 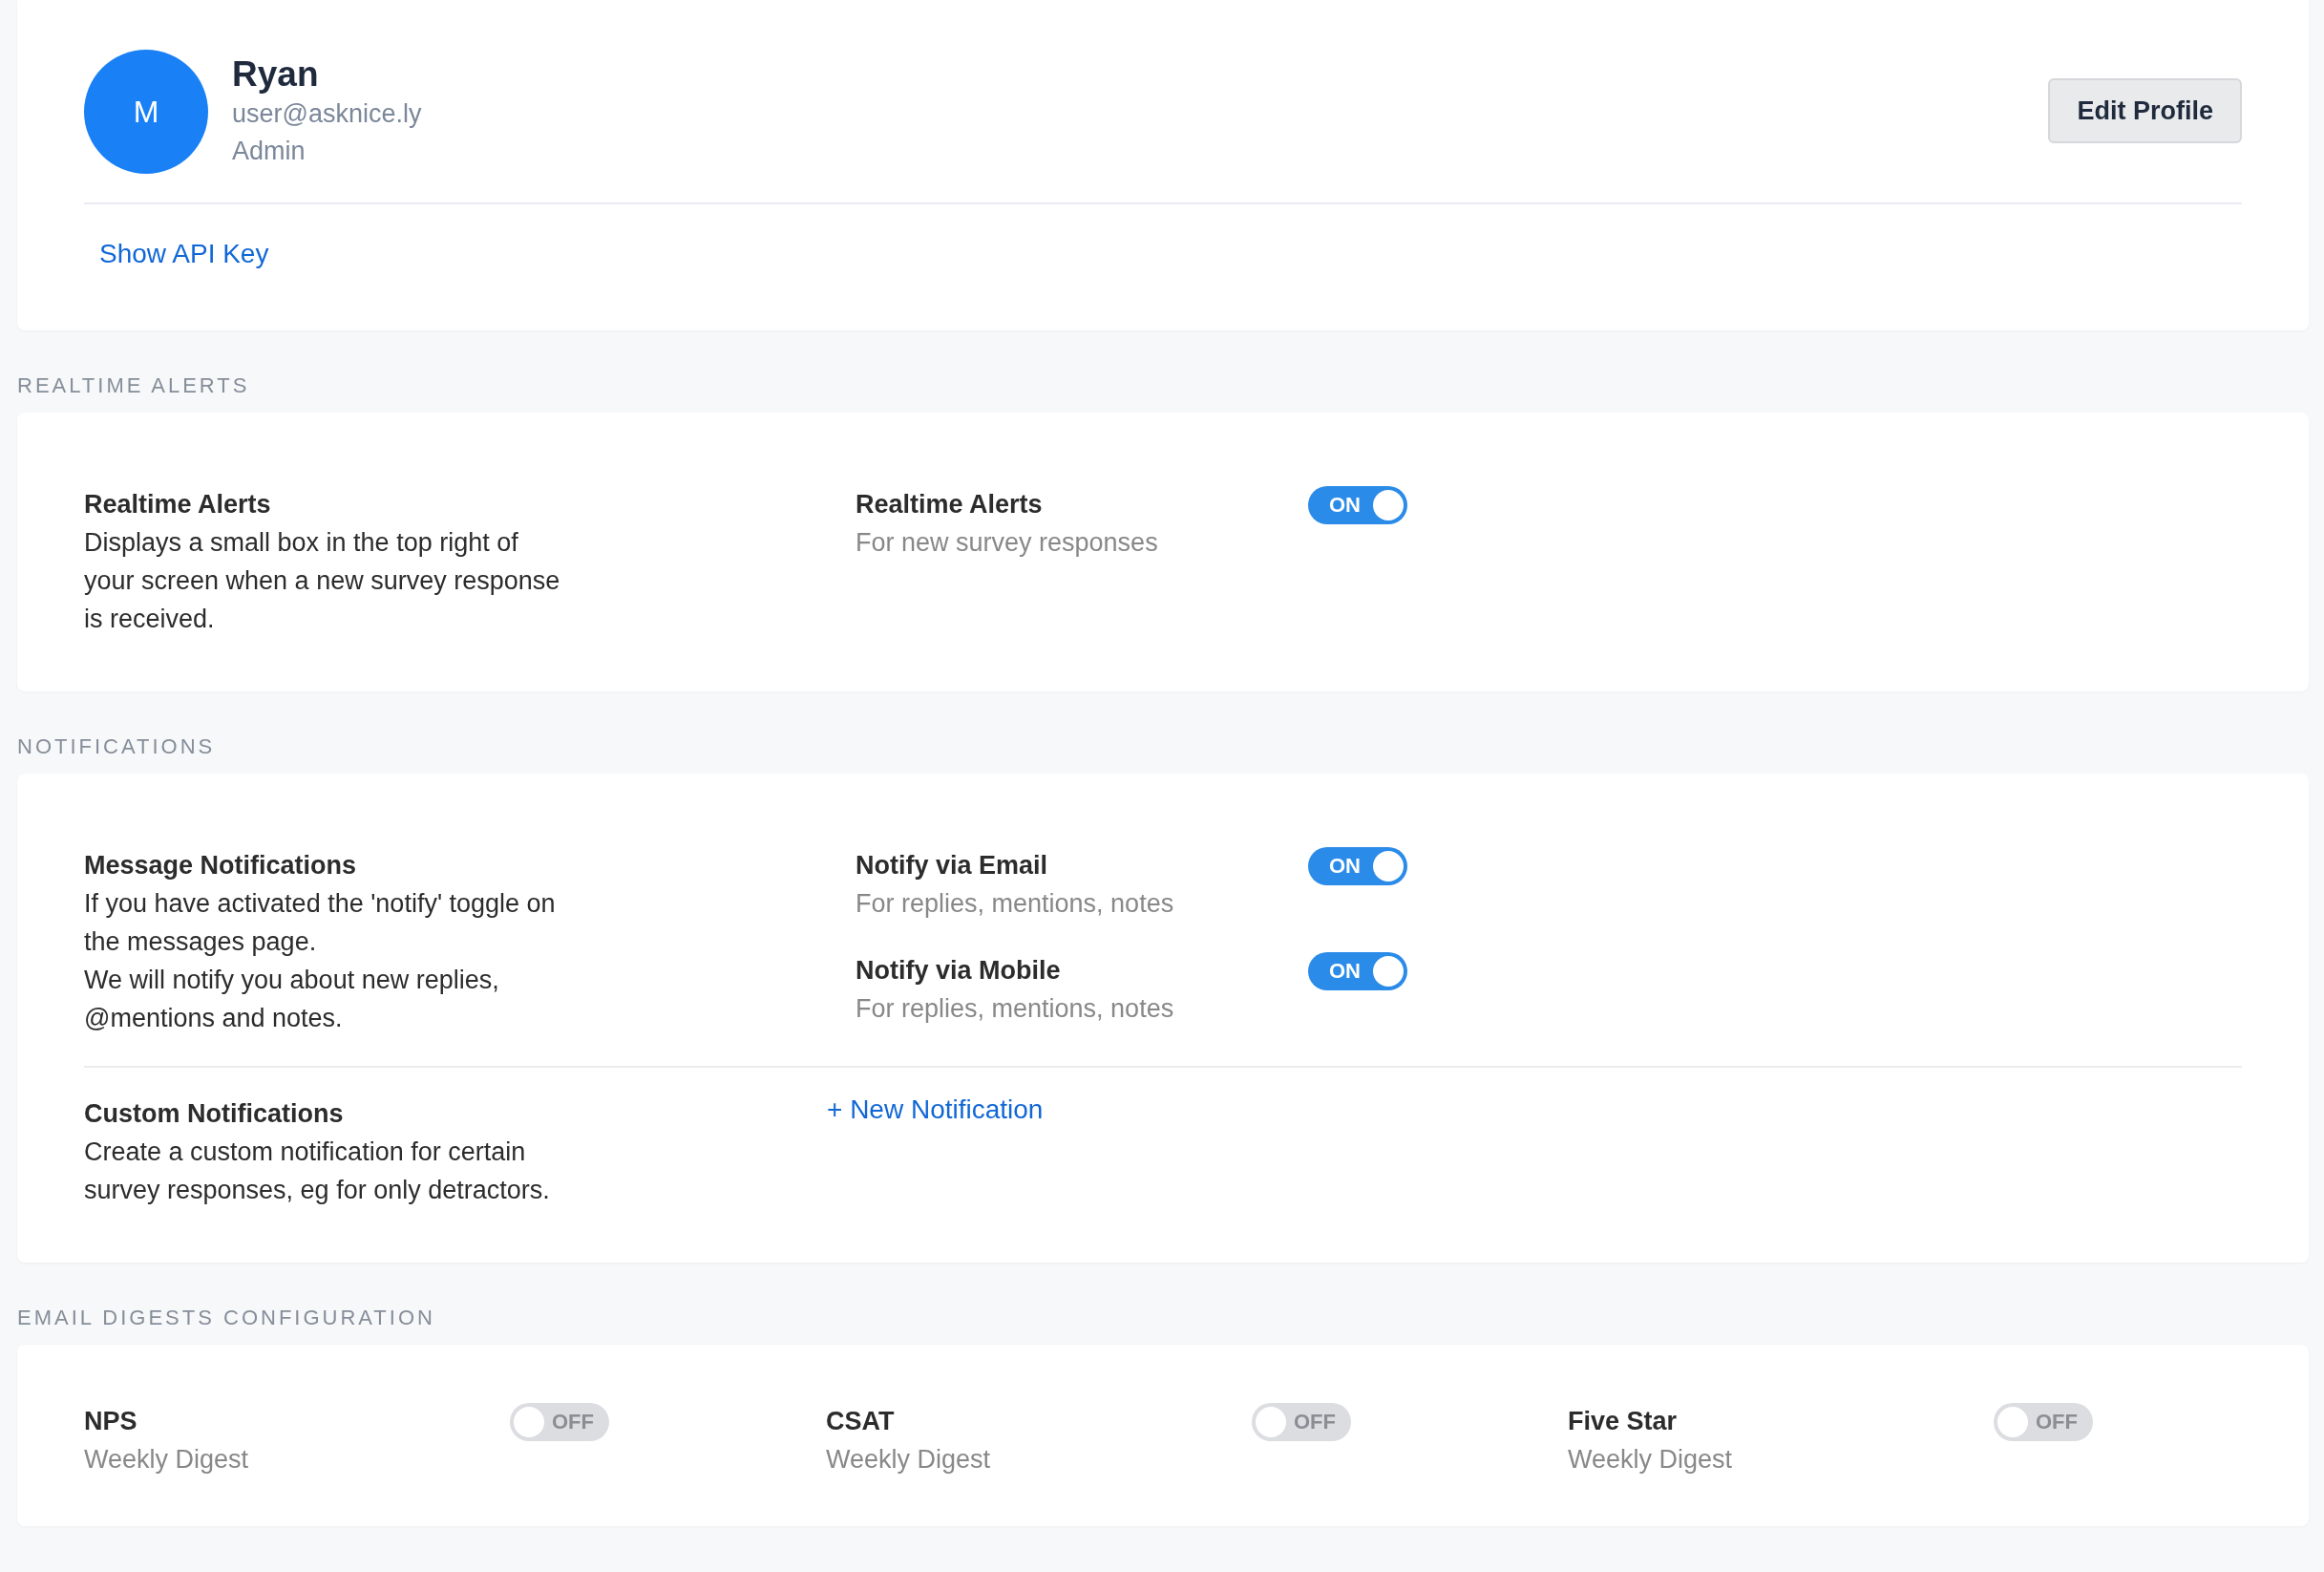 What do you see at coordinates (220, 866) in the screenshot?
I see `setting-title: Message Notifications` at bounding box center [220, 866].